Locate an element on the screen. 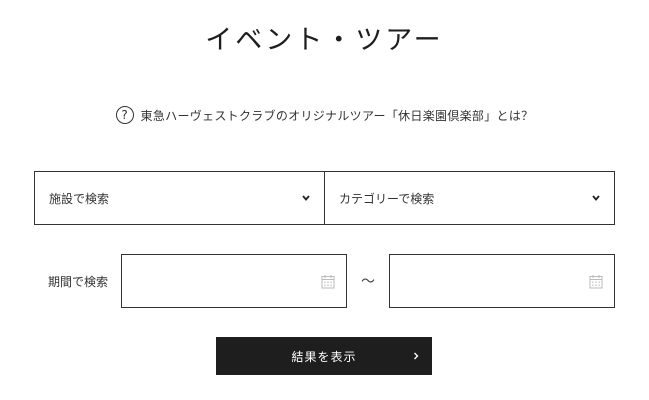 The width and height of the screenshot is (649, 400). period-label: 期間で検索 is located at coordinates (78, 281).